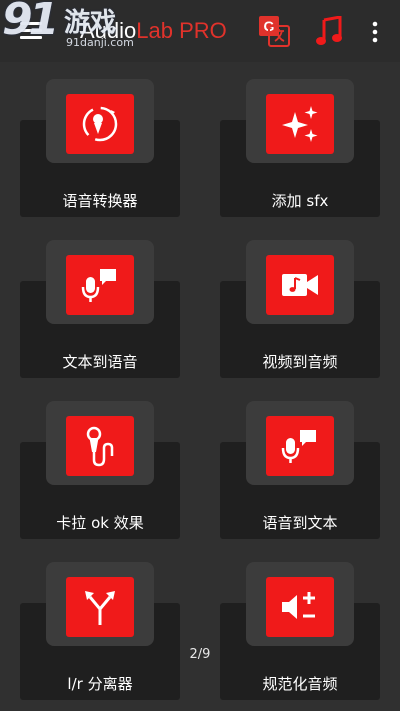  Describe the element at coordinates (200, 654) in the screenshot. I see `page-indicator: 2/9` at that location.